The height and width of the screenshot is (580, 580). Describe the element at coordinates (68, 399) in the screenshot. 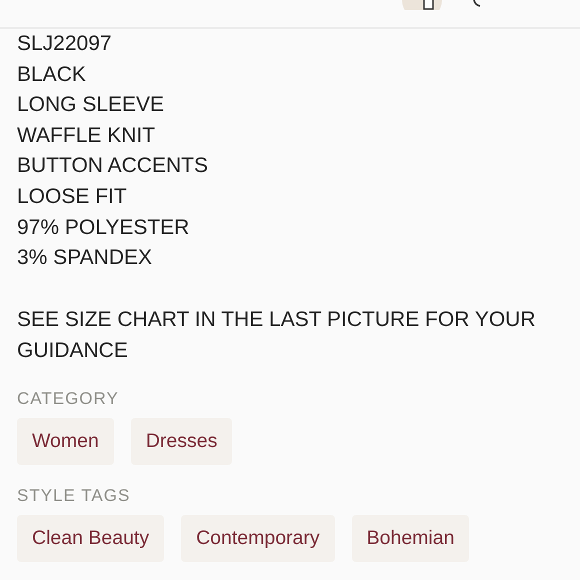

I see `section-heading: CATEGORY` at that location.